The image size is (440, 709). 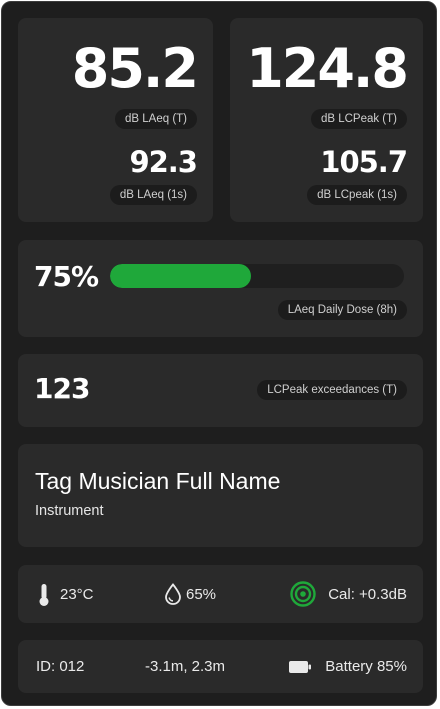 I want to click on lcpeak-main-label: dB LCPeak (T), so click(x=358, y=119).